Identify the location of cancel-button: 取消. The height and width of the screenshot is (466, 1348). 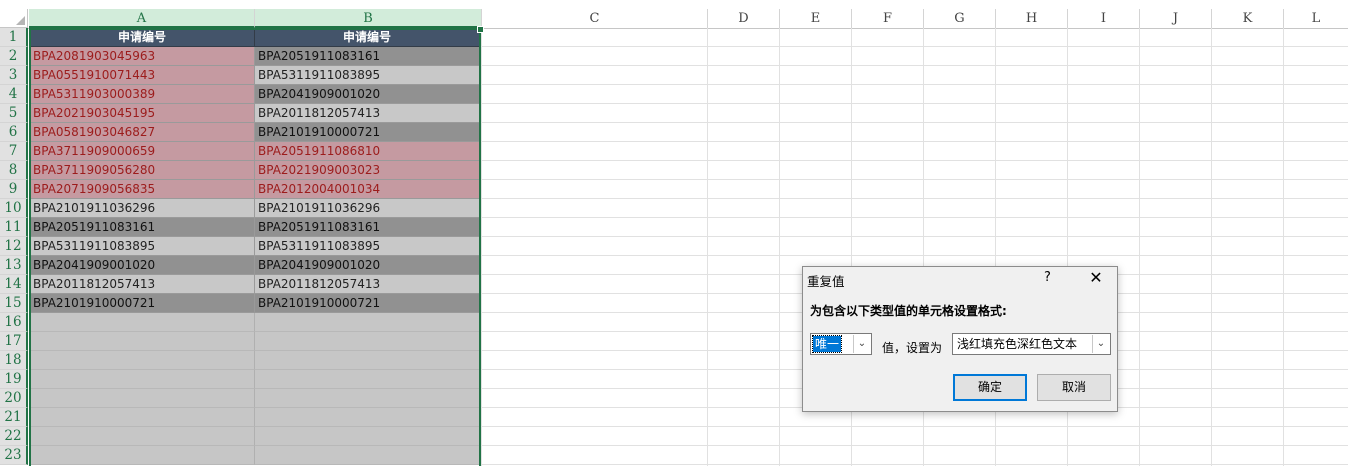
(1074, 387).